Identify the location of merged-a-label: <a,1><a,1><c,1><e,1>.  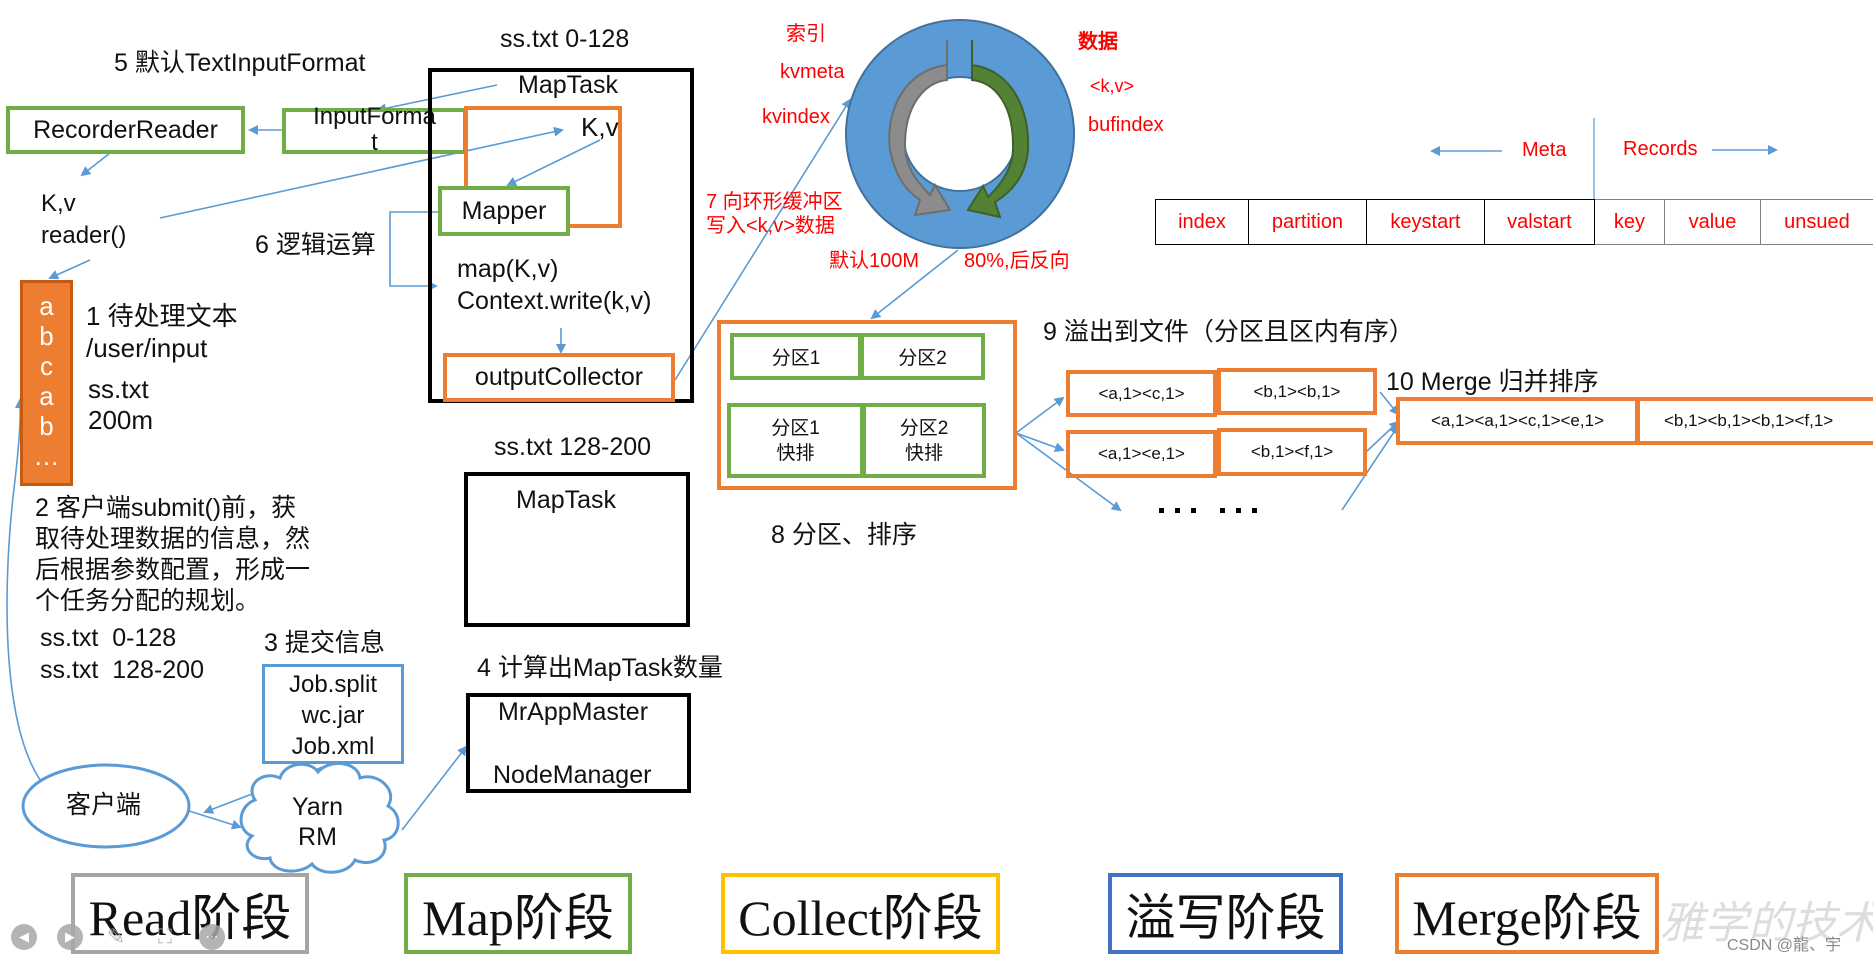
(1517, 420).